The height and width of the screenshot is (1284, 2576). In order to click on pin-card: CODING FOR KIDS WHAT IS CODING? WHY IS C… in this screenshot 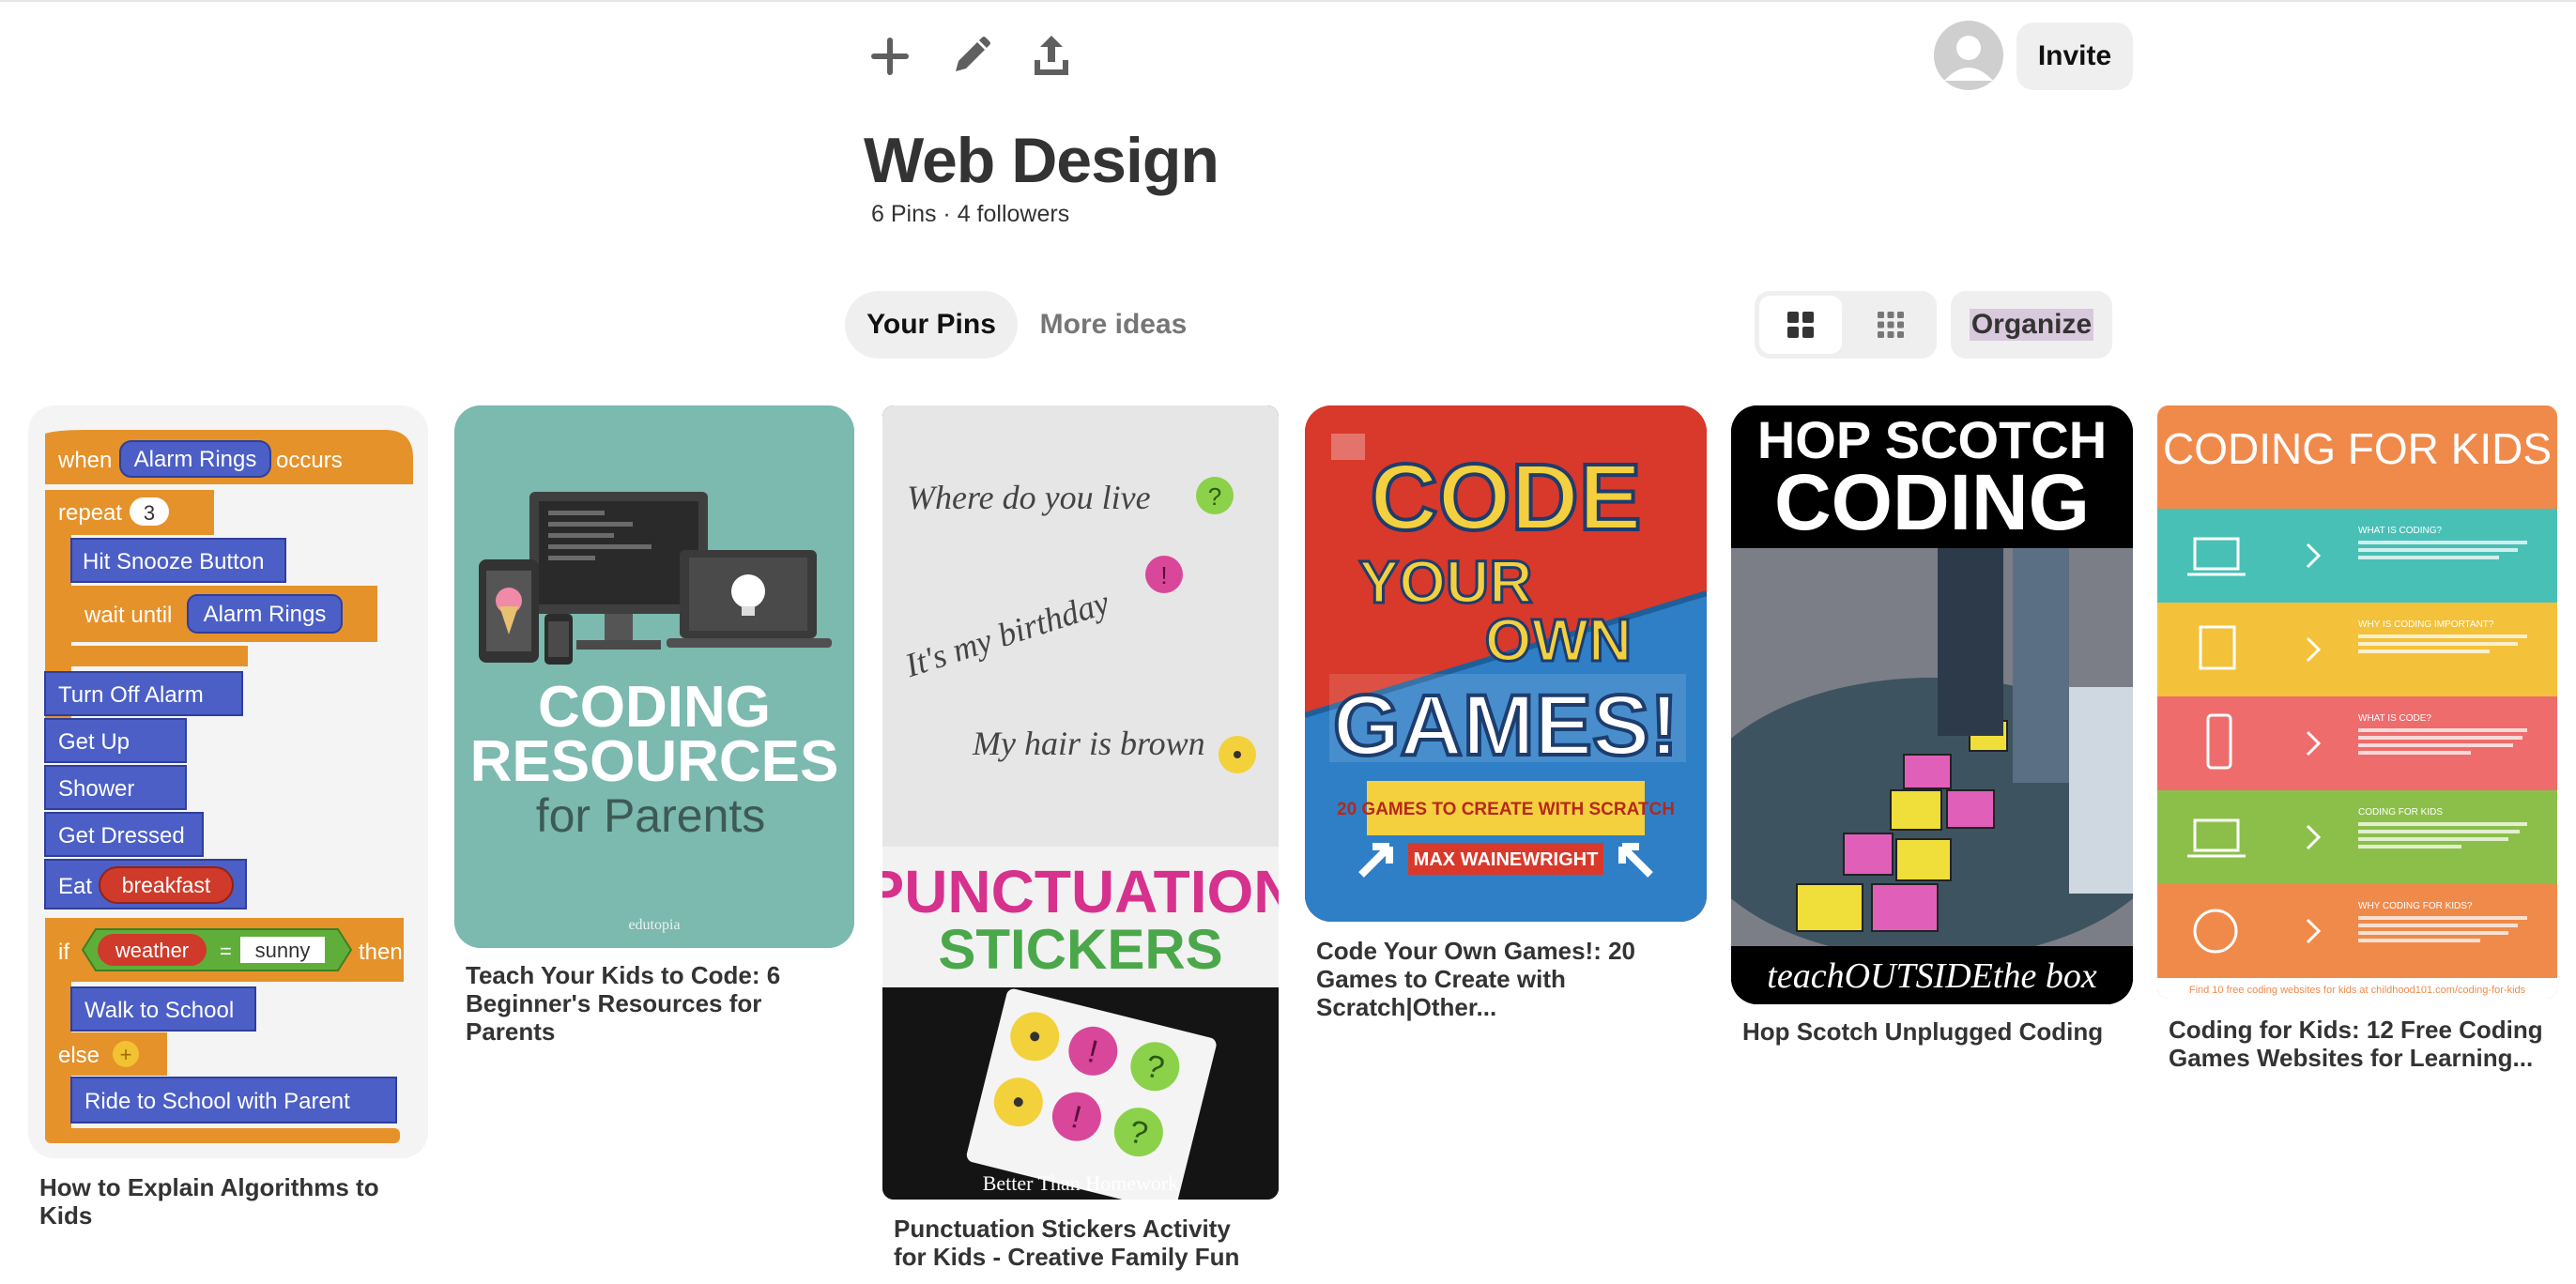, I will do `click(2357, 743)`.